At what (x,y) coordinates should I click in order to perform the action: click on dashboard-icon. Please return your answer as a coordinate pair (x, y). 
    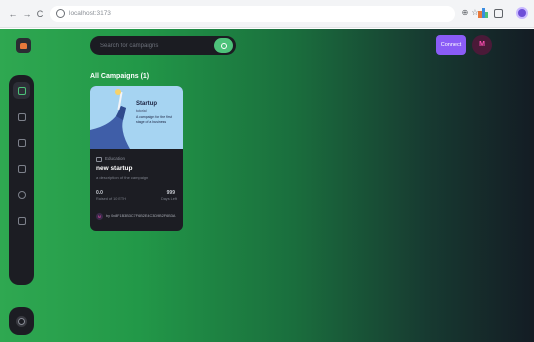
    Looking at the image, I should click on (21, 90).